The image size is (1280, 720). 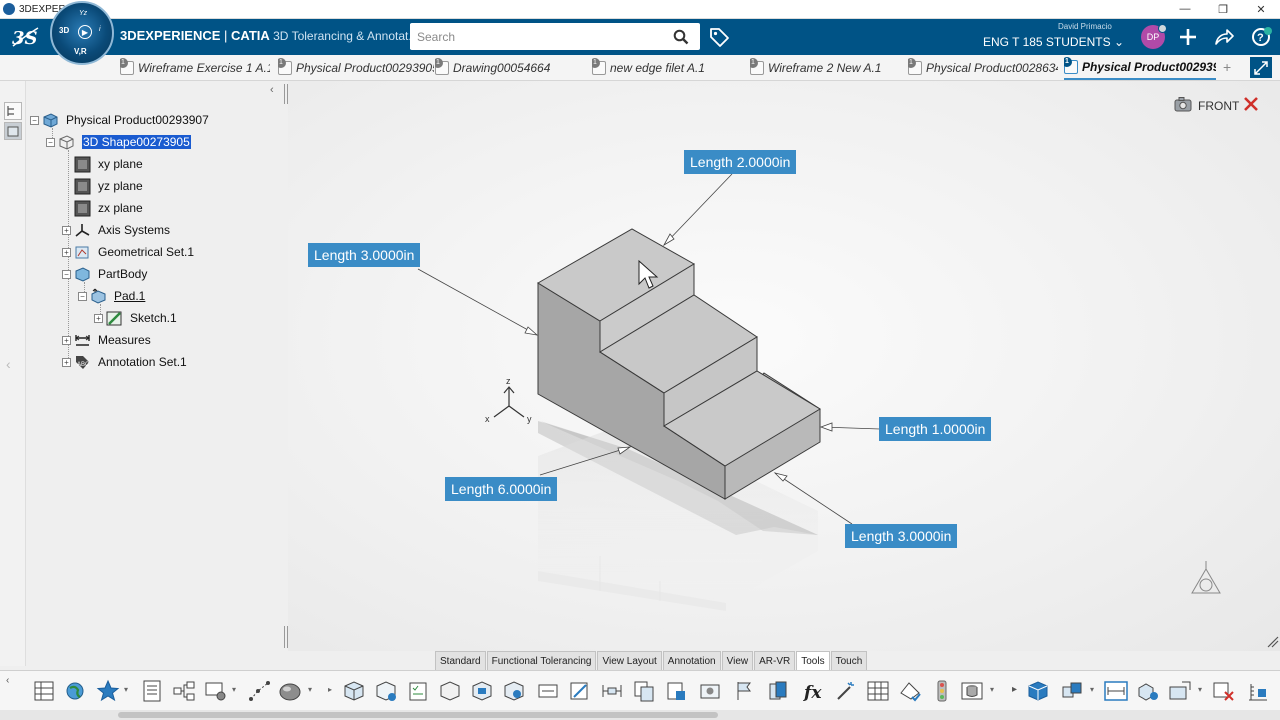 What do you see at coordinates (386, 691) in the screenshot?
I see `add-feature-icon` at bounding box center [386, 691].